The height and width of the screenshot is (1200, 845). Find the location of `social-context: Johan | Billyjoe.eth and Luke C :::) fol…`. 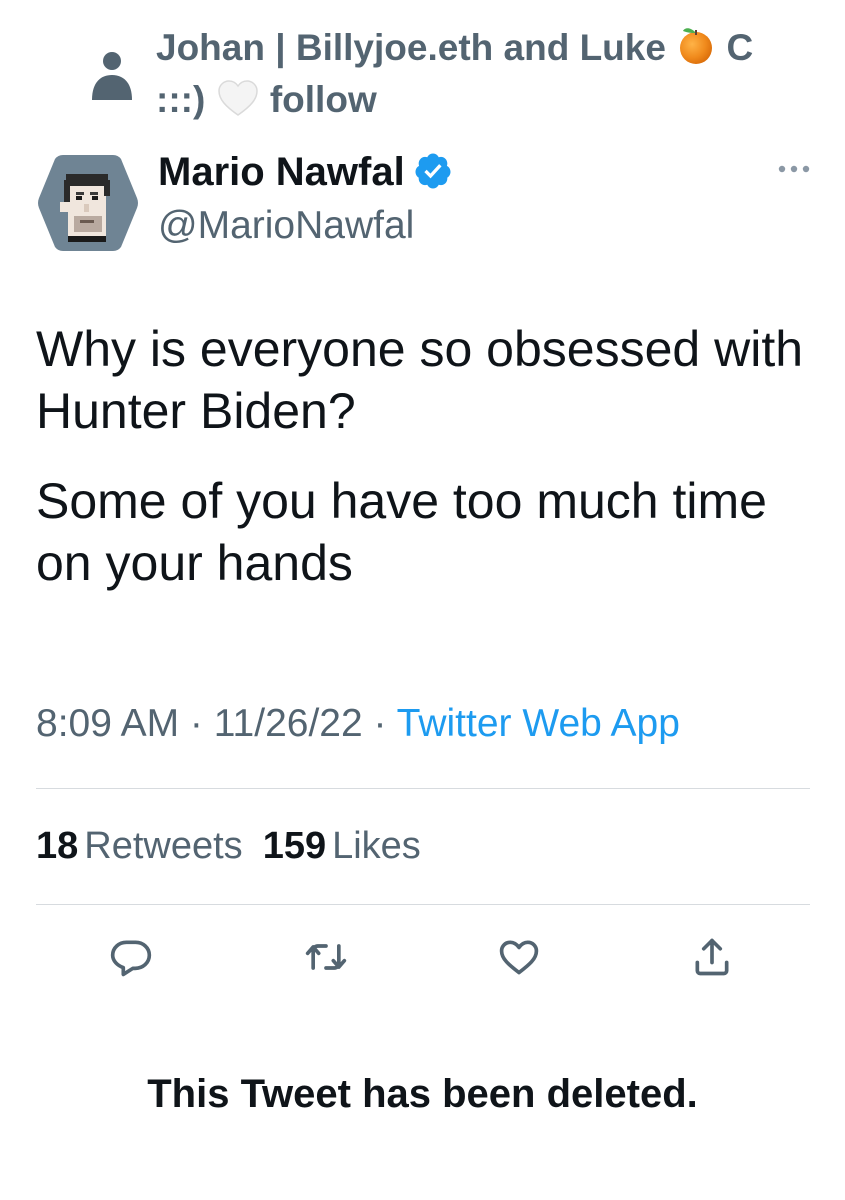

social-context: Johan | Billyjoe.eth and Luke C :::) fol… is located at coordinates (430, 76).